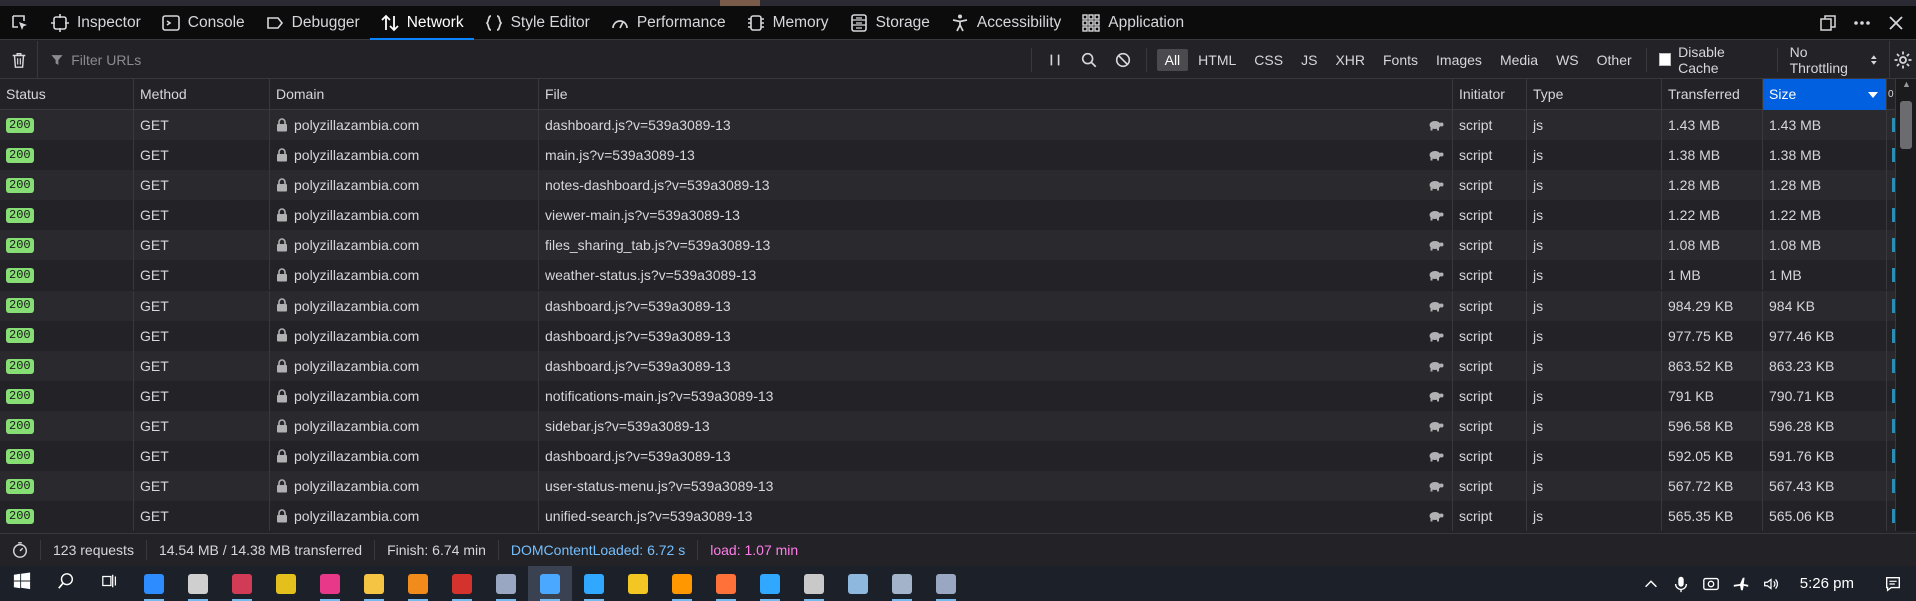  Describe the element at coordinates (668, 23) in the screenshot. I see `tab-performance: Performance` at that location.